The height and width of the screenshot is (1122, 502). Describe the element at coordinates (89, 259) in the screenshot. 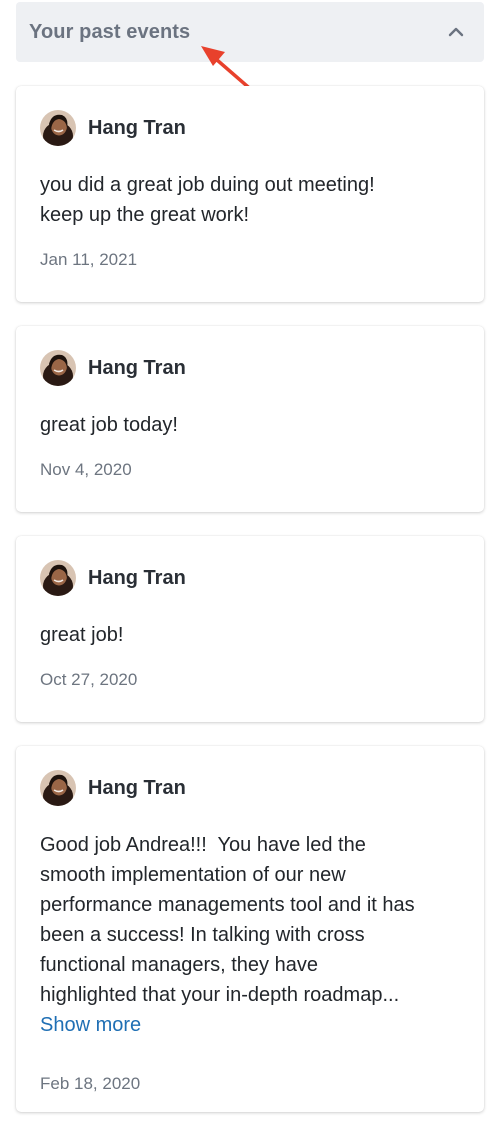

I see `event-date: Jan 11, 2021` at that location.